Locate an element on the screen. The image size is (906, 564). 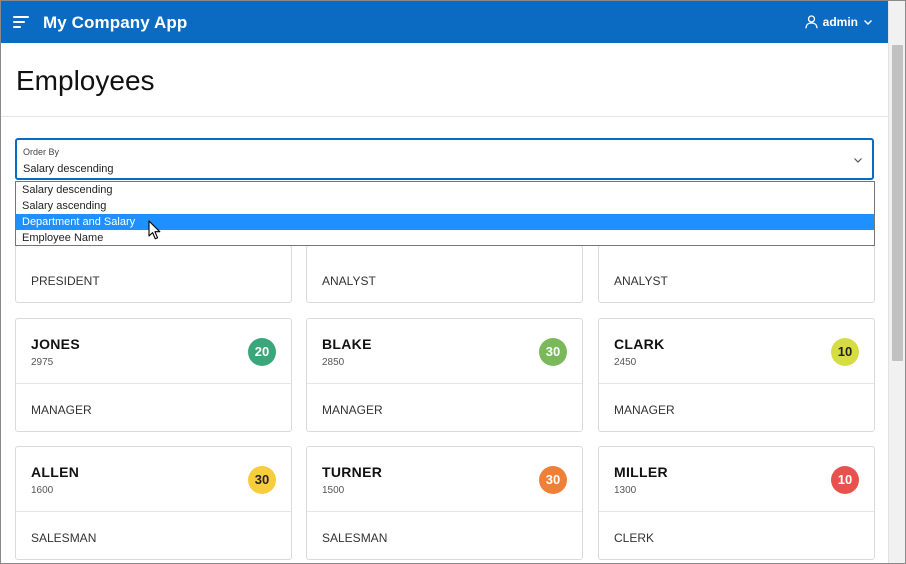
card-header: CLARK 2450 10 is located at coordinates (736, 351).